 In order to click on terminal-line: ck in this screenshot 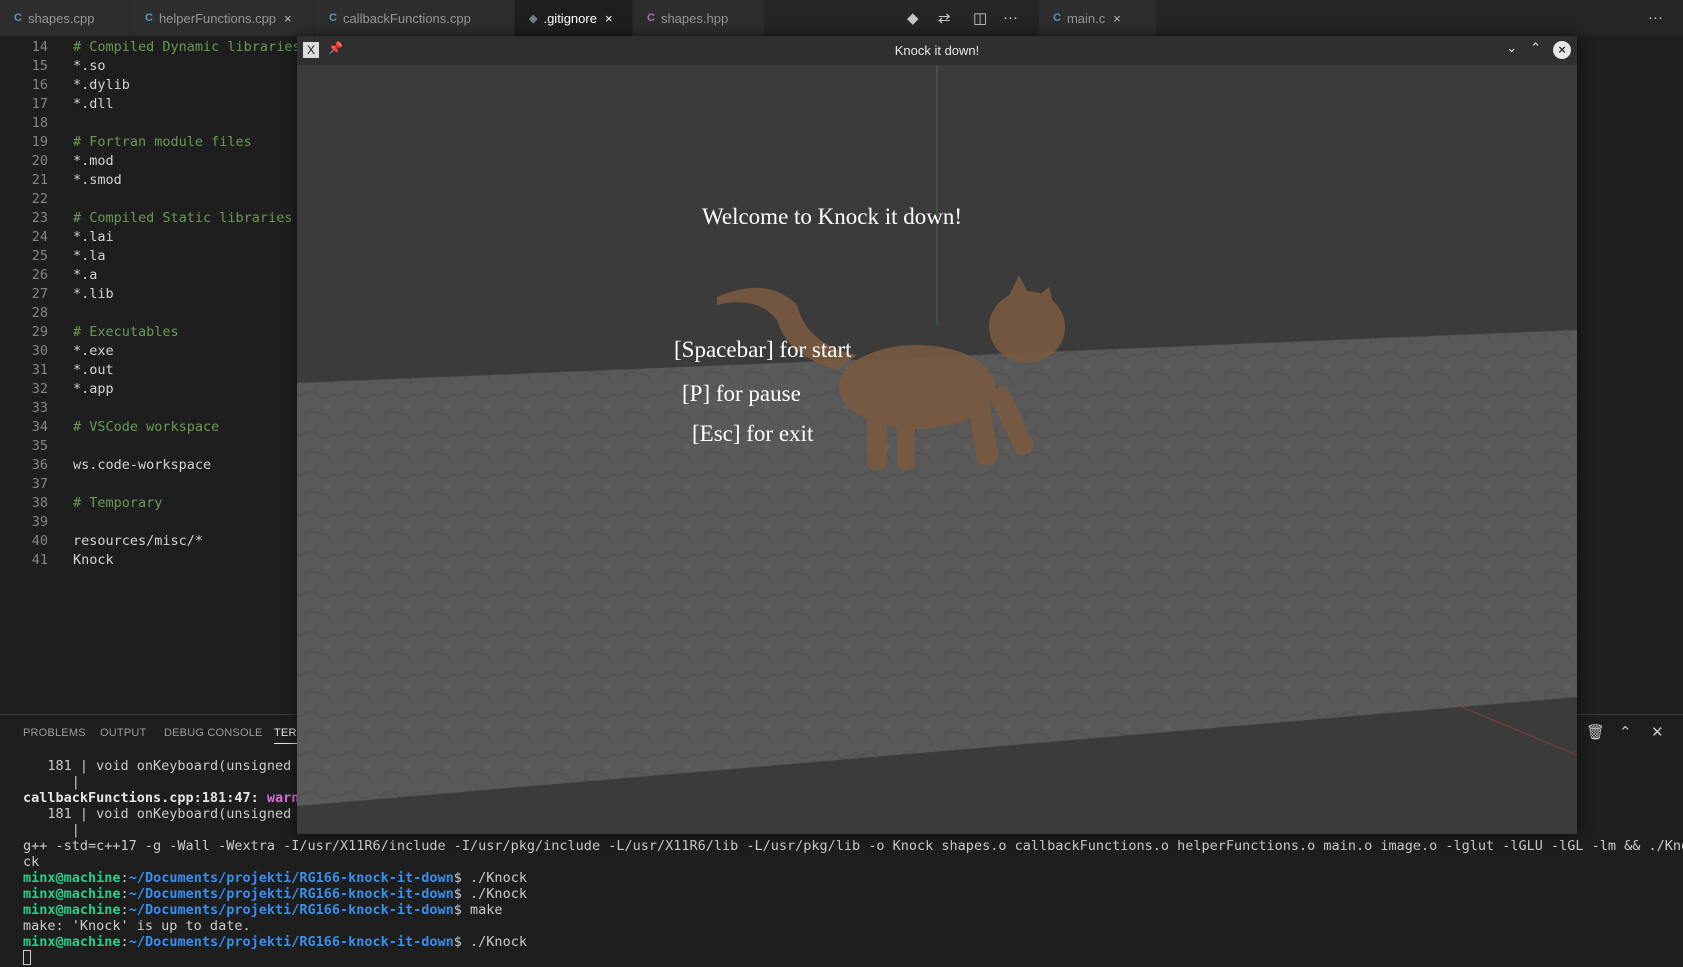, I will do `click(31, 862)`.